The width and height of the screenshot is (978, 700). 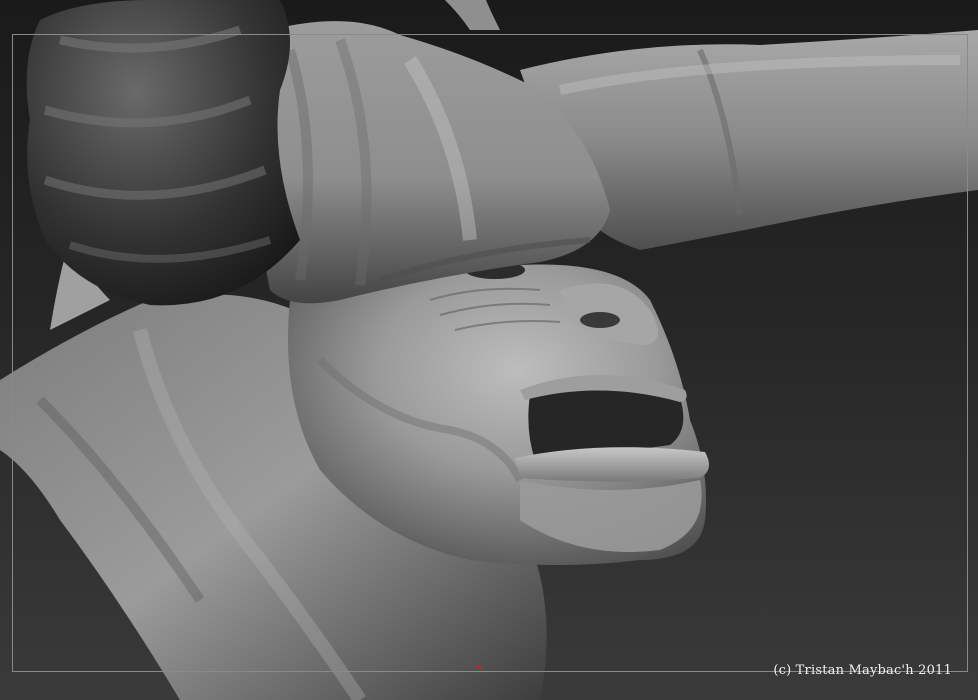 What do you see at coordinates (862, 670) in the screenshot?
I see `copyright-watermark: (c) Tristan Maybac'h 2011` at bounding box center [862, 670].